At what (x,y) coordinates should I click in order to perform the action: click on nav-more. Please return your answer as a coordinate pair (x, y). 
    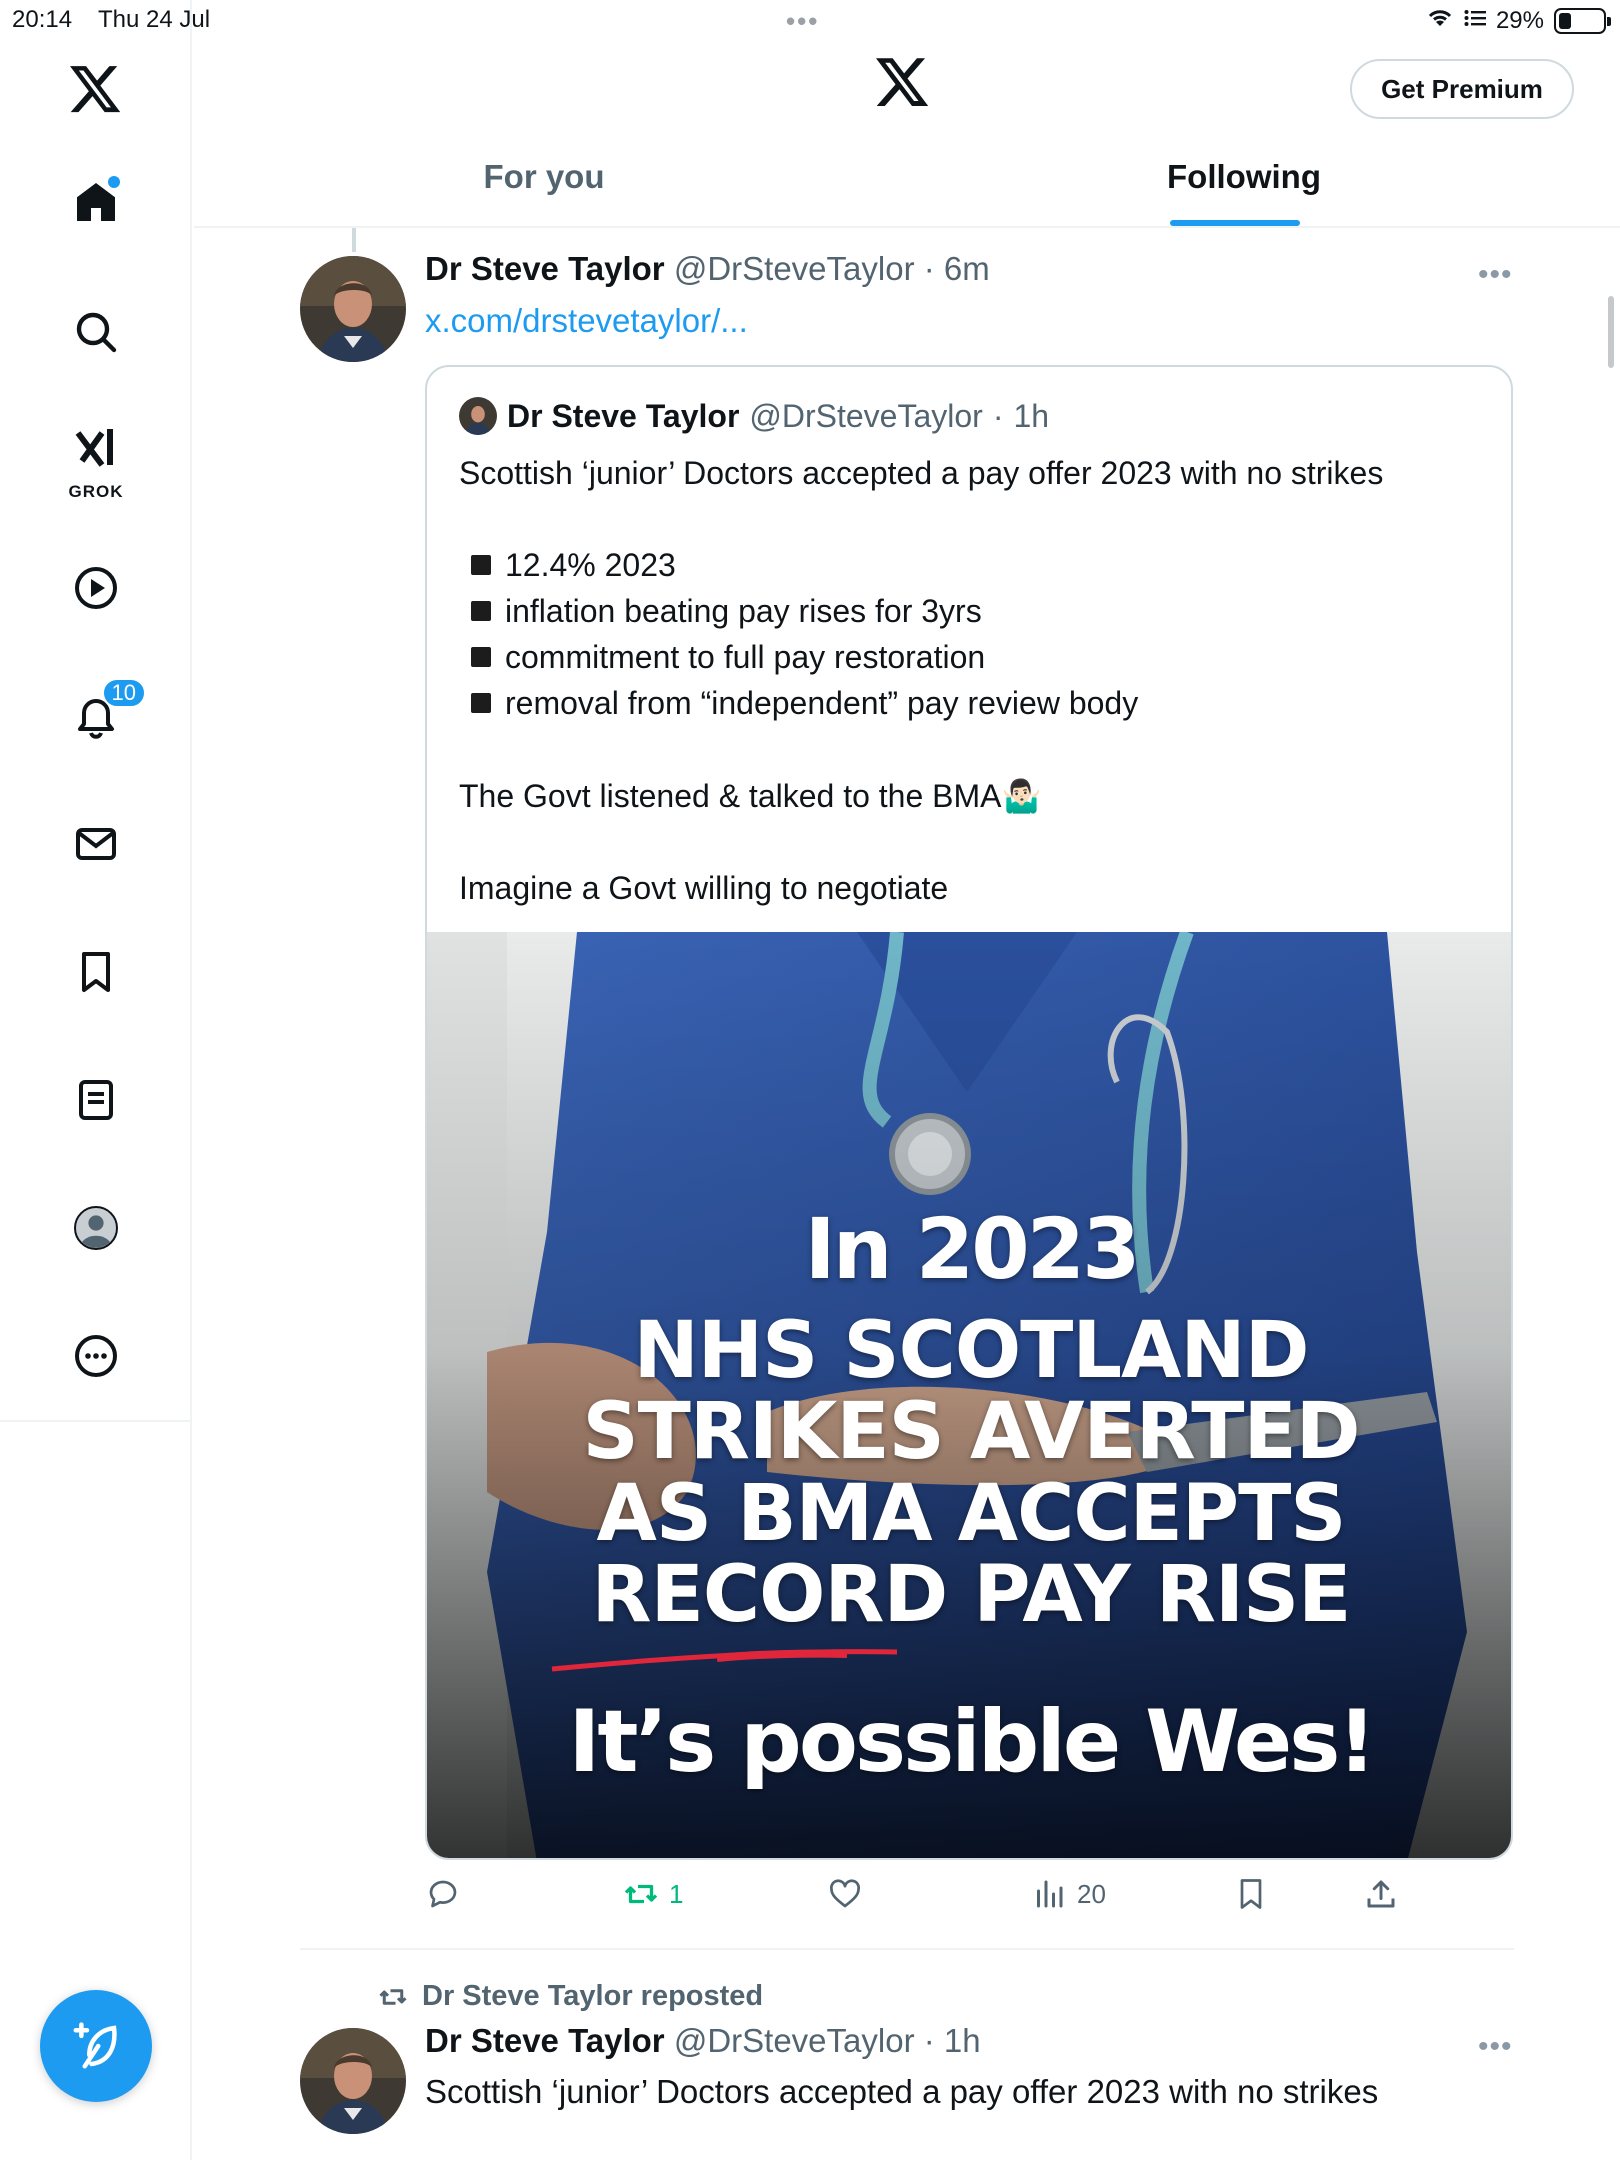
    Looking at the image, I should click on (96, 1356).